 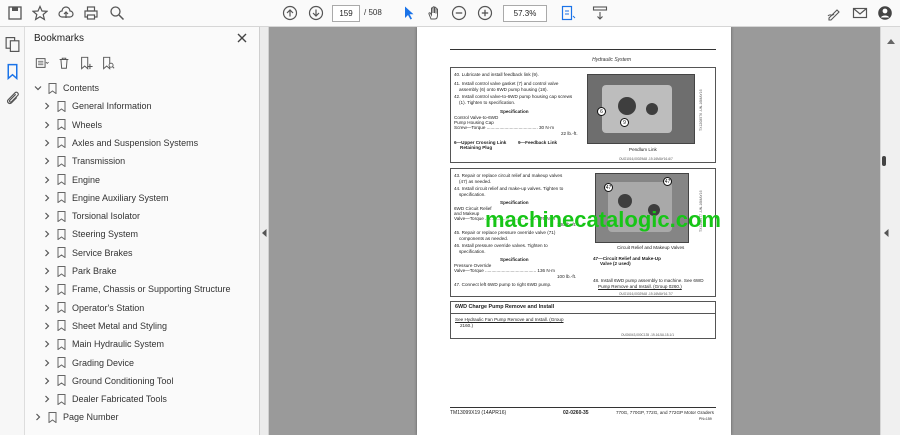 What do you see at coordinates (136, 289) in the screenshot?
I see `bookmark-item-frame-chassis: Frame, Chassis or Supporting Structure` at bounding box center [136, 289].